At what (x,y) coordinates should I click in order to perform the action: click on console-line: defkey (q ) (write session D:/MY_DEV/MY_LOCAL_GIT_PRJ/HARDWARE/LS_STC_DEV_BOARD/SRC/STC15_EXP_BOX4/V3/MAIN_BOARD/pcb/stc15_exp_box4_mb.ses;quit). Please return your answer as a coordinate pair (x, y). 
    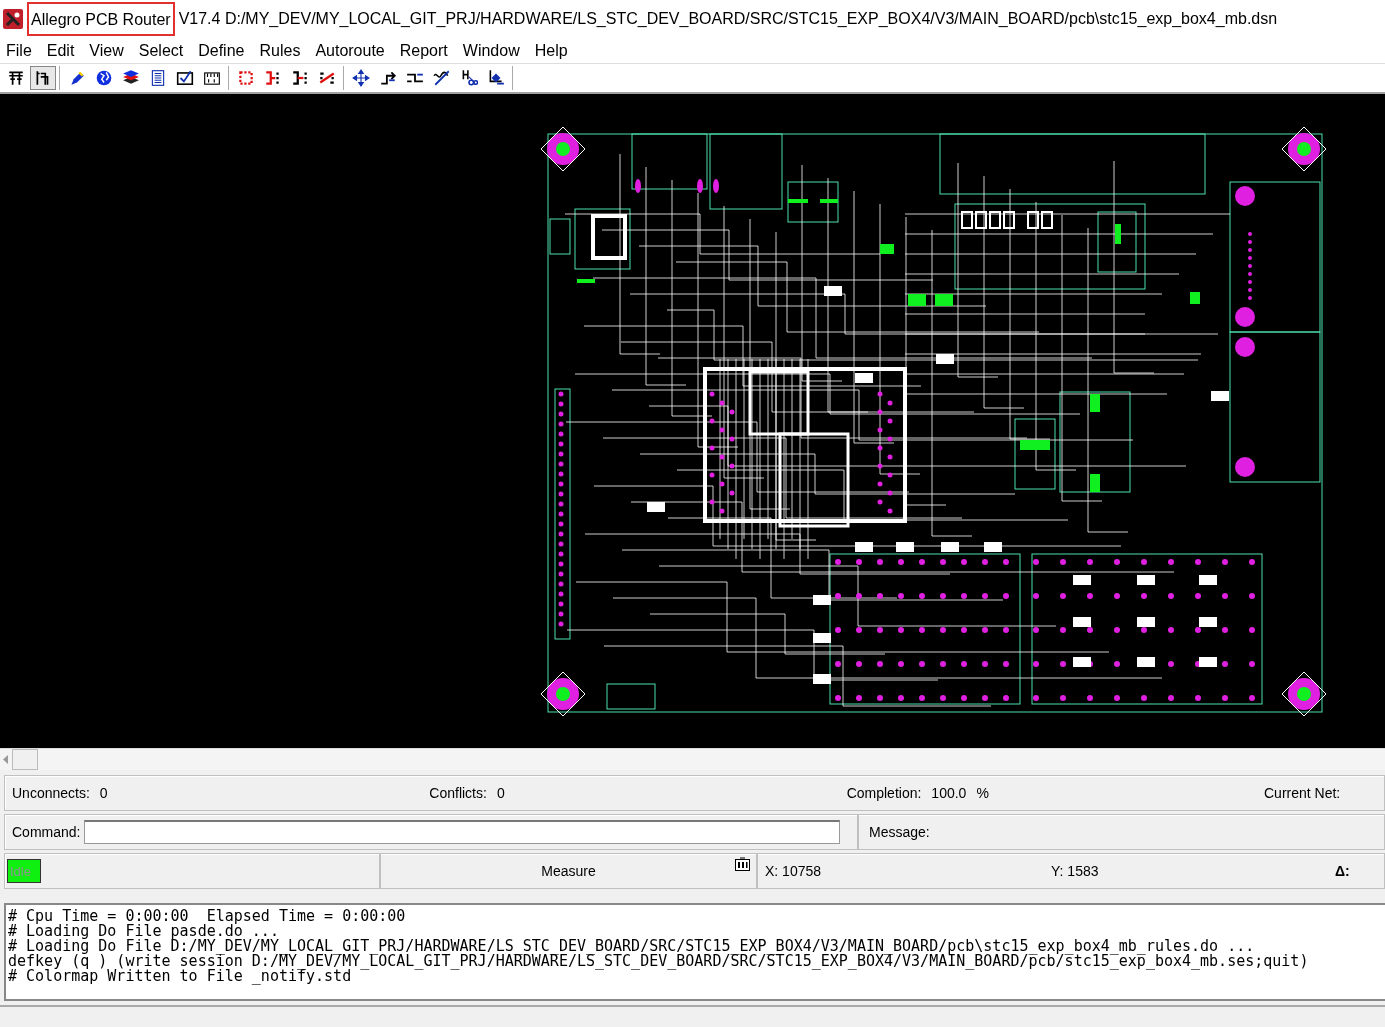
    Looking at the image, I should click on (659, 961).